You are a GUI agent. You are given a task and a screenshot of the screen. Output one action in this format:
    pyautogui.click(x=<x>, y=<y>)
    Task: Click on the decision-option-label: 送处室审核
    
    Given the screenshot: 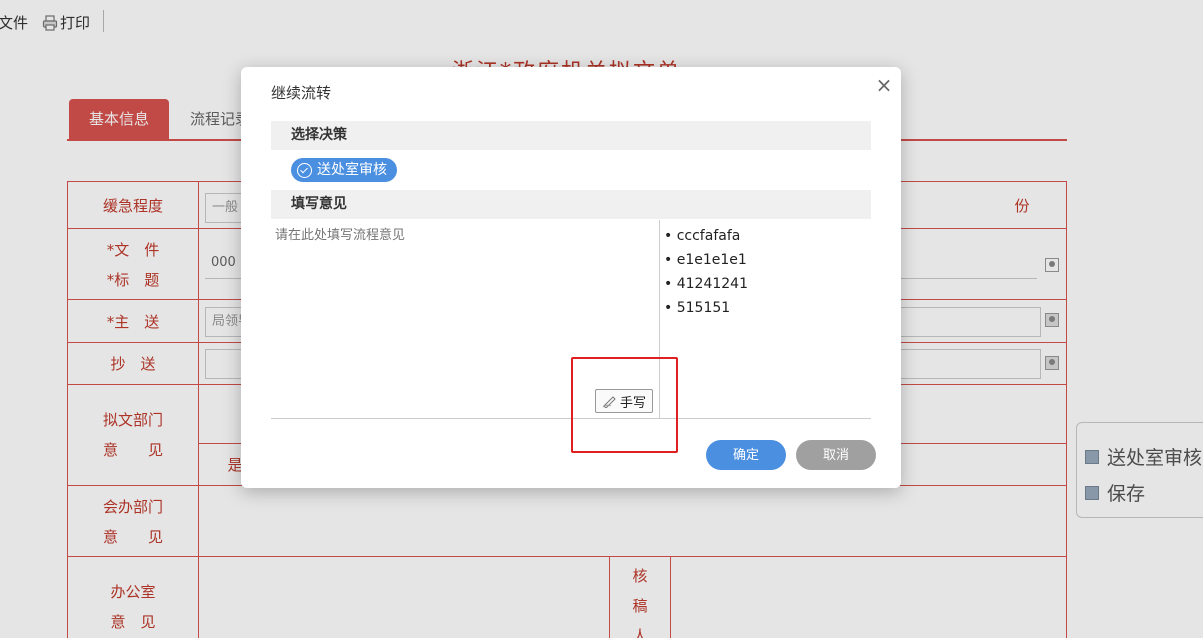 What is the action you would take?
    pyautogui.click(x=352, y=170)
    